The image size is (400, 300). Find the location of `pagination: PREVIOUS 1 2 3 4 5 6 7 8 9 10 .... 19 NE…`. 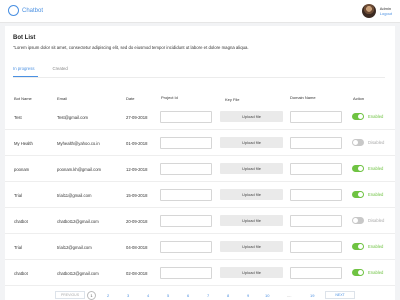

pagination: PREVIOUS 1 2 3 4 5 6 7 8 9 10 .... 19 NE… is located at coordinates (200, 295).